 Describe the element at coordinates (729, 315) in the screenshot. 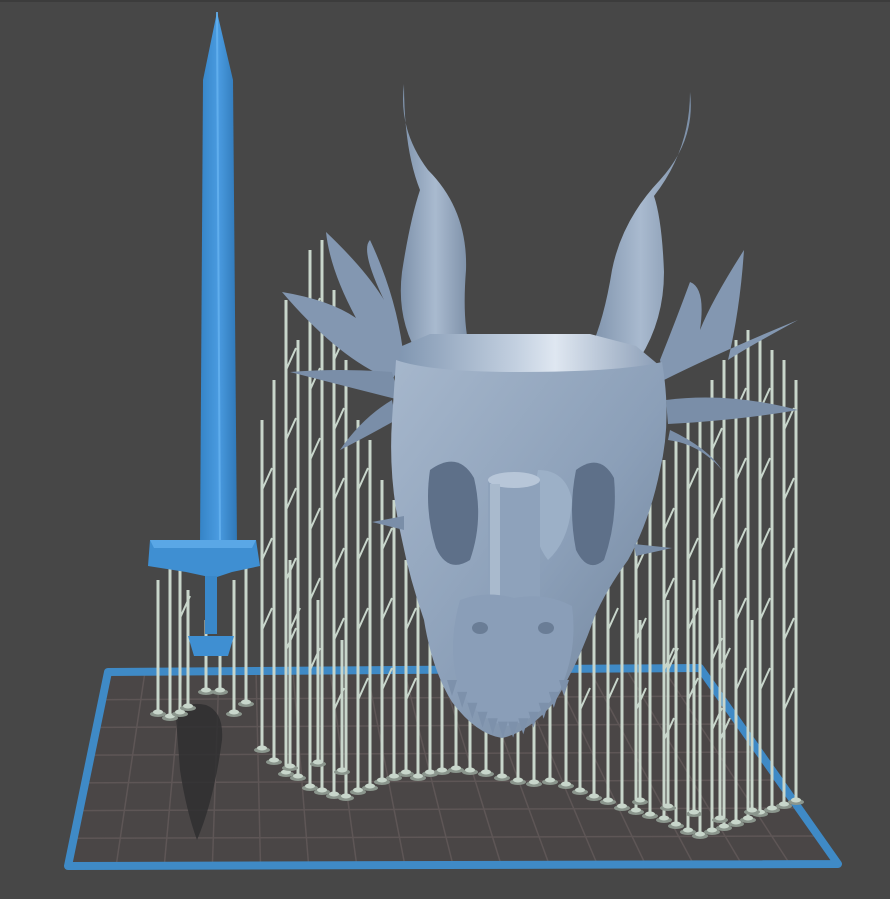

I see `right-ear-frill` at that location.